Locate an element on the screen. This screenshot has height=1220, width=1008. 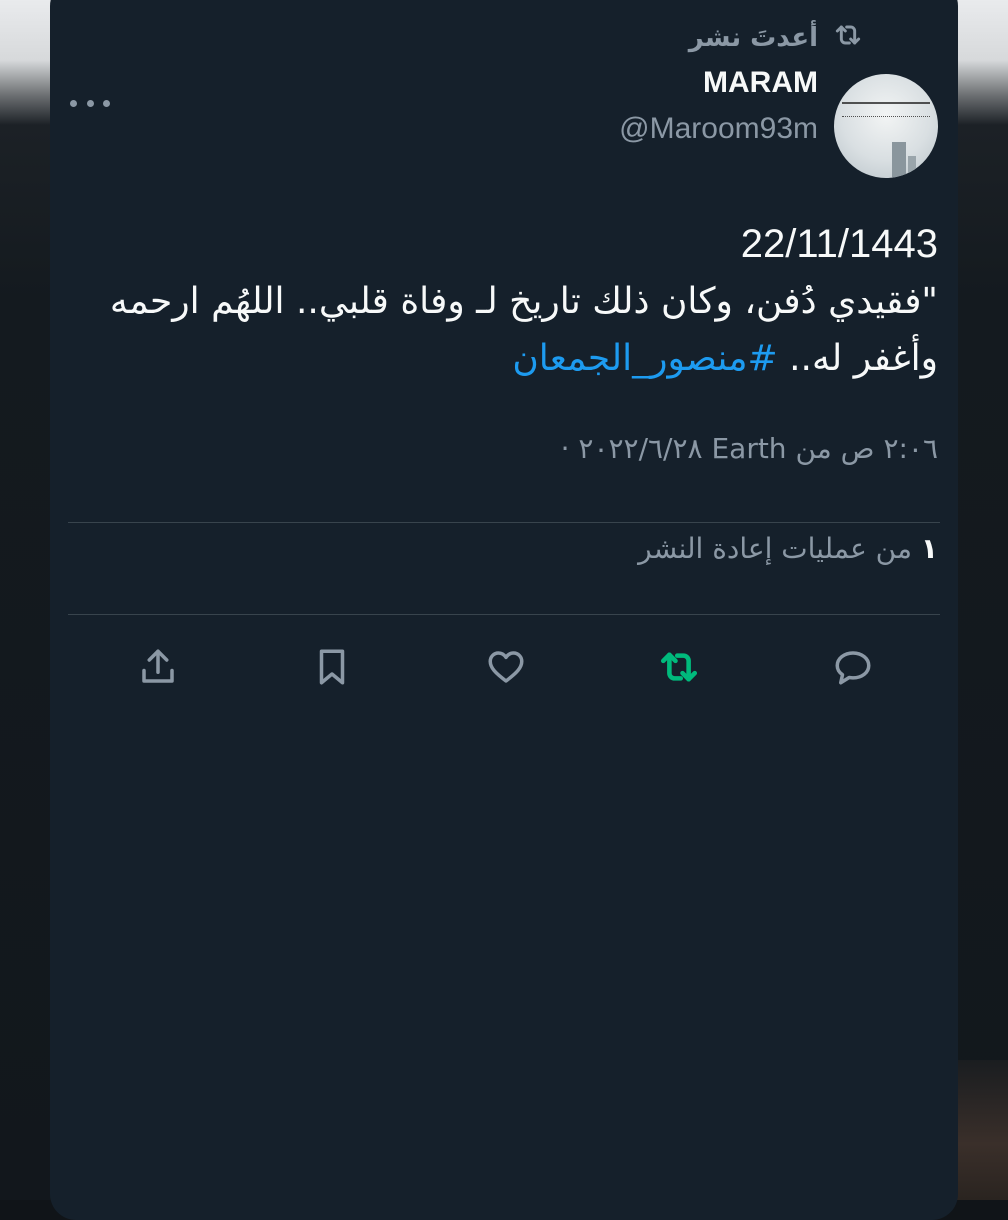
tweet-date-line: 22/11/1443 is located at coordinates (839, 244).